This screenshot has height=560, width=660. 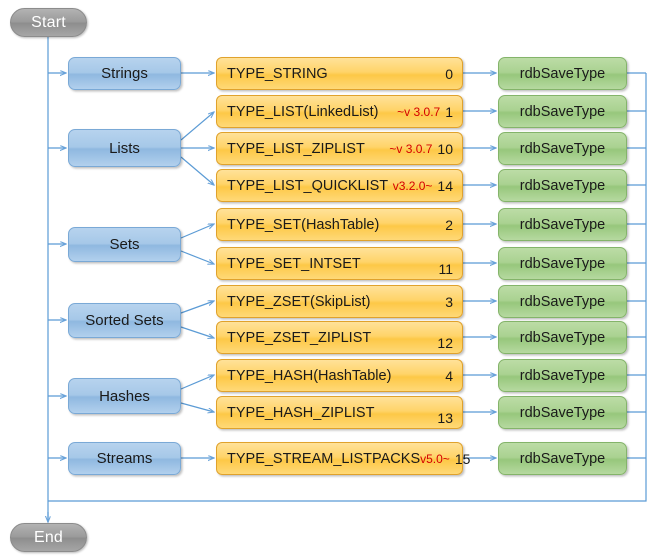 I want to click on save-node-type-zset-ziplist: rdbSaveType, so click(x=562, y=337).